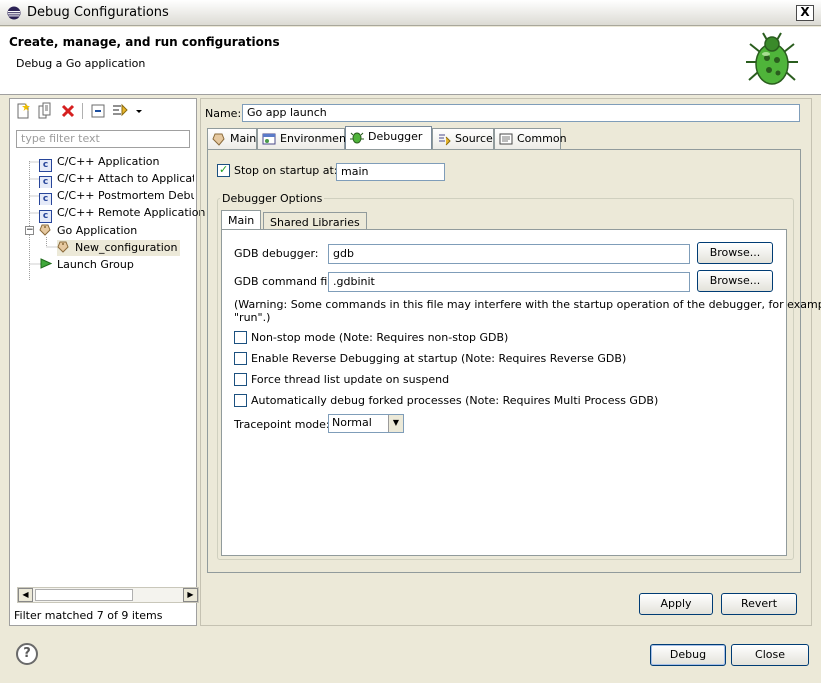 This screenshot has height=683, width=821. What do you see at coordinates (272, 198) in the screenshot?
I see `debugger-options-title: Debugger Options` at bounding box center [272, 198].